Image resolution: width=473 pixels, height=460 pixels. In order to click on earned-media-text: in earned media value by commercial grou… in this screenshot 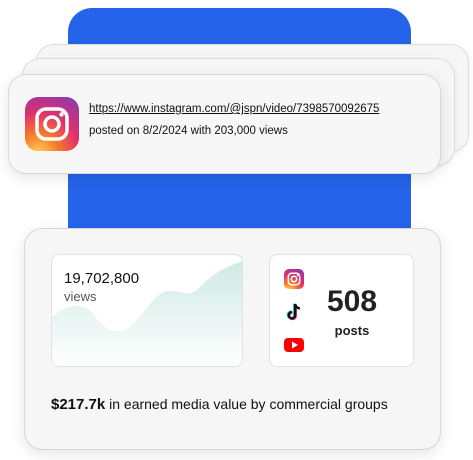, I will do `click(246, 404)`.